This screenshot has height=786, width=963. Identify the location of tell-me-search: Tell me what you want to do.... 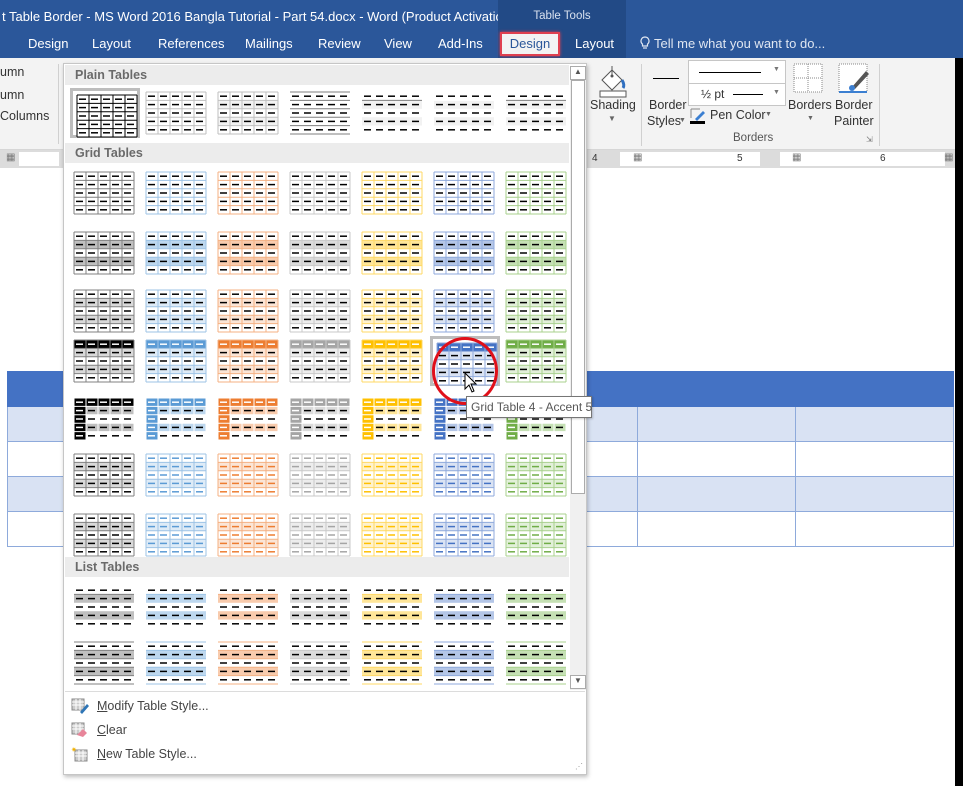
(732, 43).